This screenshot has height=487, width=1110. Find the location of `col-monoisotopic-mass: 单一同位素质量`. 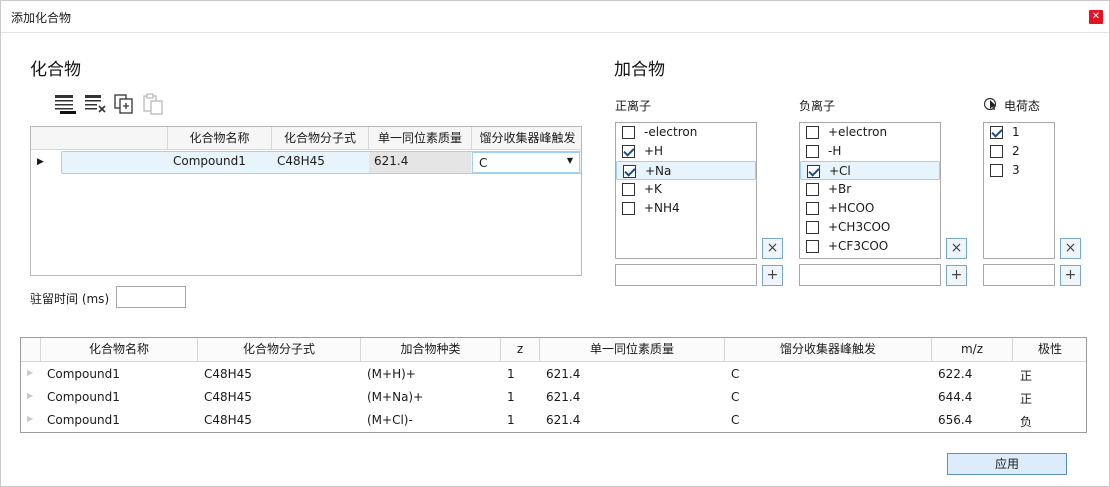

col-monoisotopic-mass: 单一同位素质量 is located at coordinates (419, 138).